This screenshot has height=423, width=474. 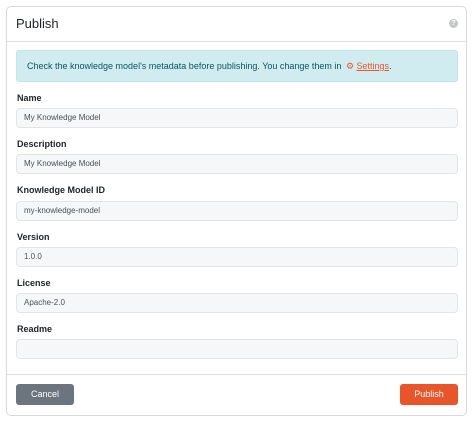 I want to click on km-id-field: my-knowledge-model, so click(x=237, y=211).